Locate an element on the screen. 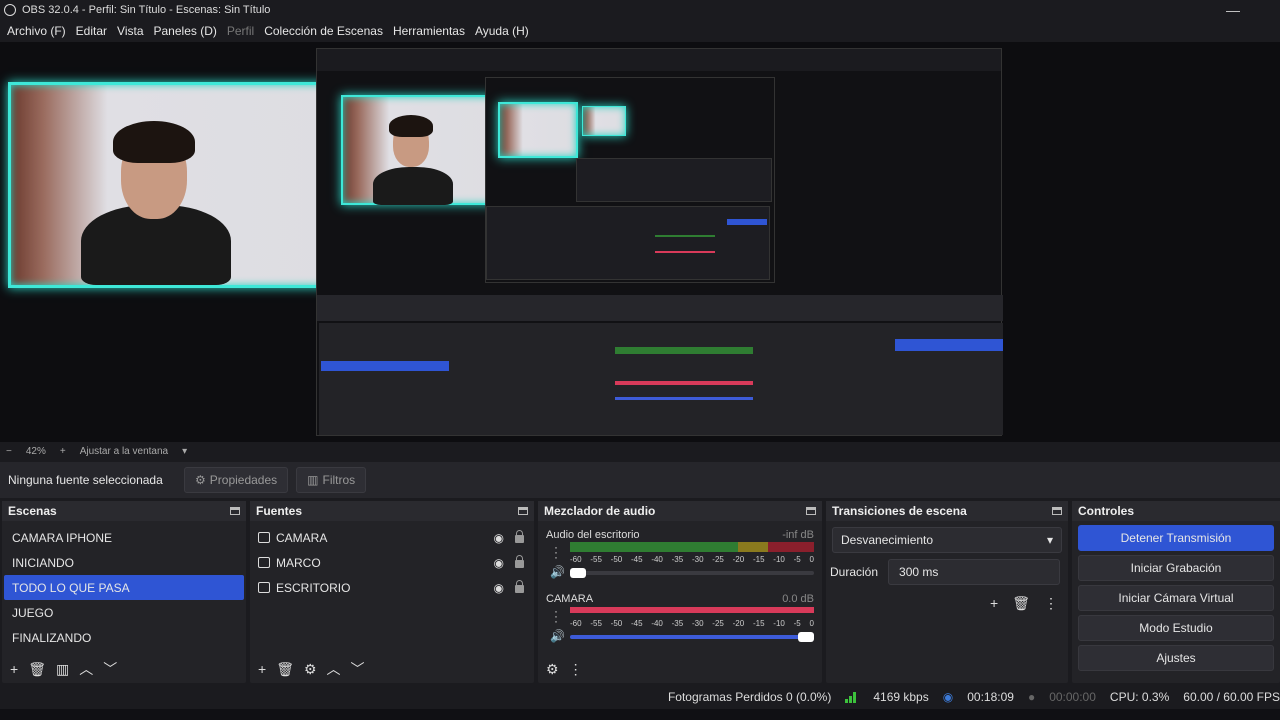 Image resolution: width=1280 pixels, height=720 pixels. duration-label: Duración is located at coordinates (854, 572).